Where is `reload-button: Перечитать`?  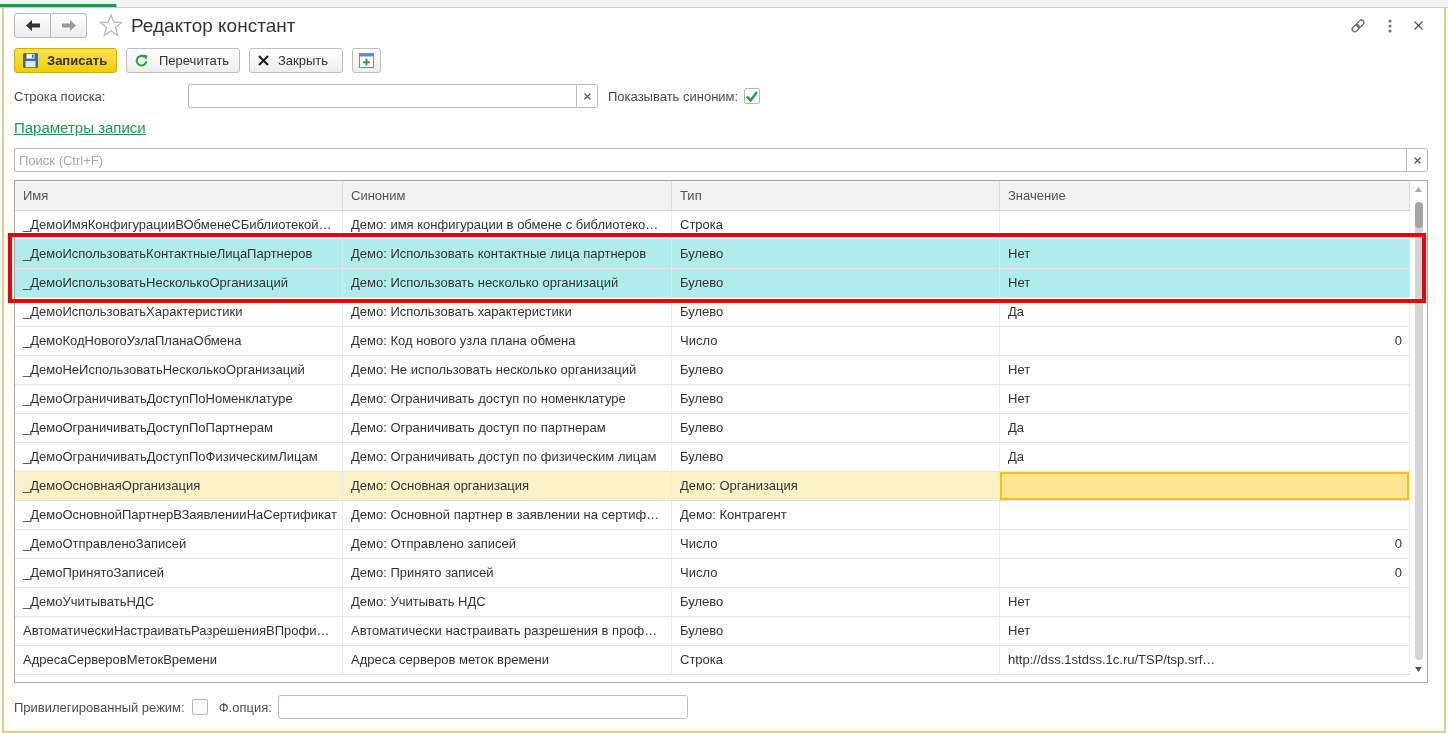
reload-button: Перечитать is located at coordinates (183, 60).